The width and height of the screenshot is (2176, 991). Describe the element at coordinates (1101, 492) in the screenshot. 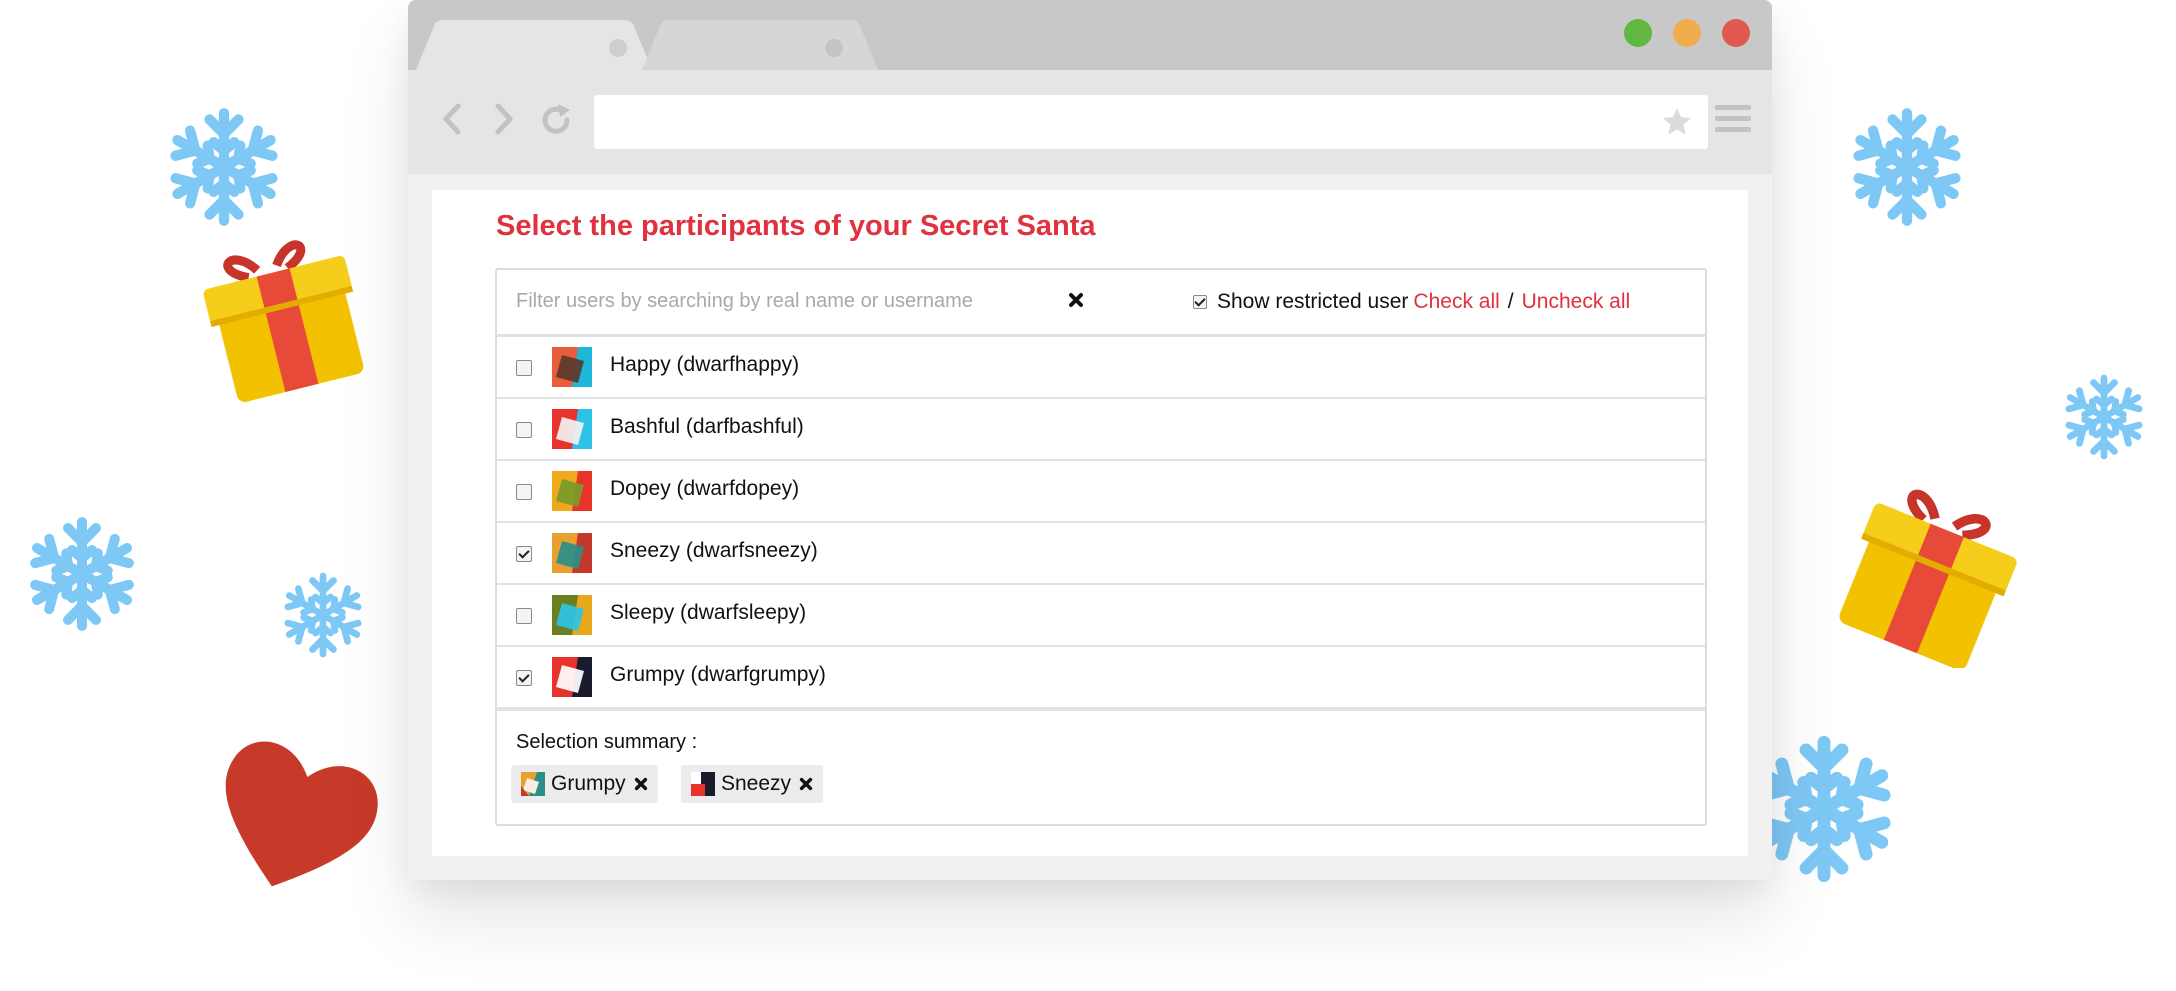

I see `list-item: Dopey (dwarfdopey)` at that location.